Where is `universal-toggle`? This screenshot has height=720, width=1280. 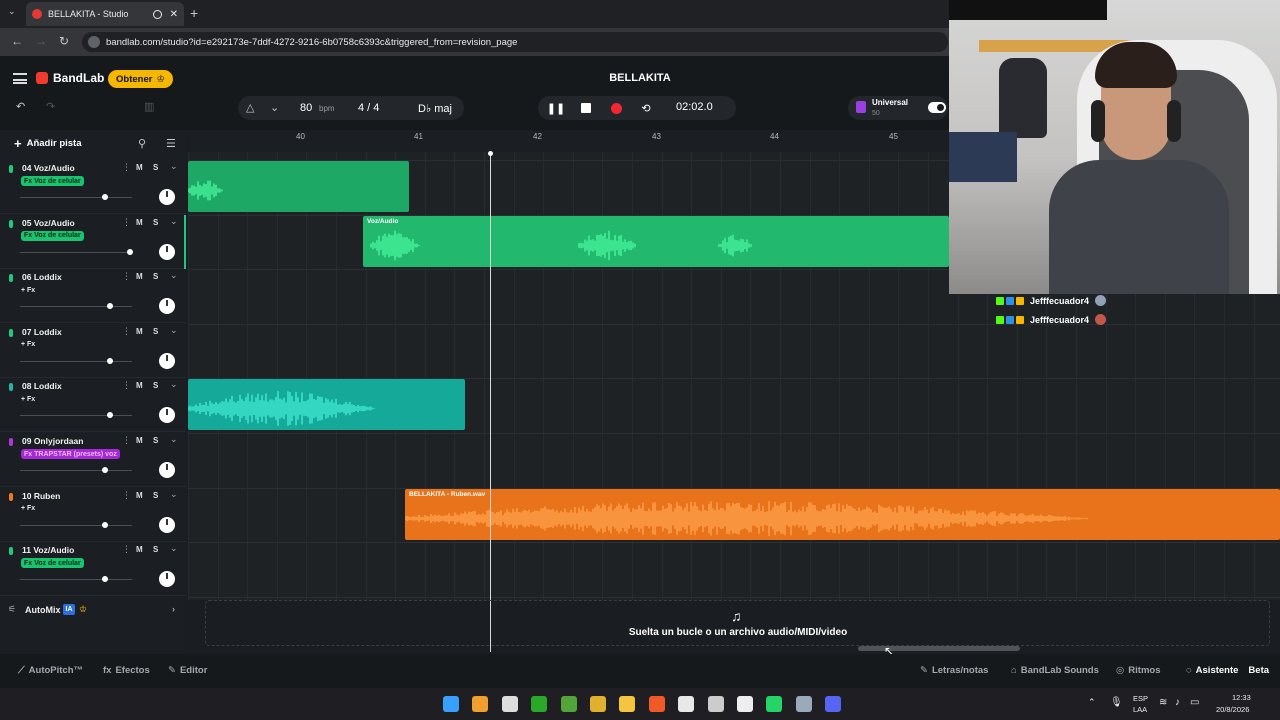
universal-toggle is located at coordinates (937, 107).